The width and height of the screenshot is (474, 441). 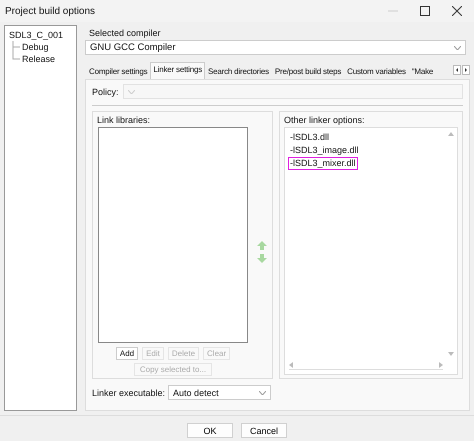 What do you see at coordinates (118, 71) in the screenshot?
I see `tab: Compiler settings` at bounding box center [118, 71].